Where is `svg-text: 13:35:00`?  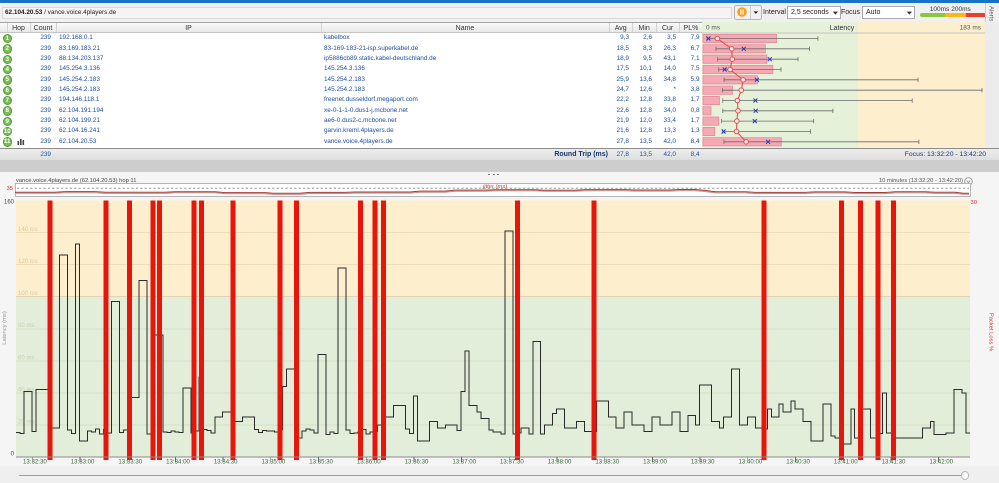 svg-text: 13:35:00 is located at coordinates (274, 462).